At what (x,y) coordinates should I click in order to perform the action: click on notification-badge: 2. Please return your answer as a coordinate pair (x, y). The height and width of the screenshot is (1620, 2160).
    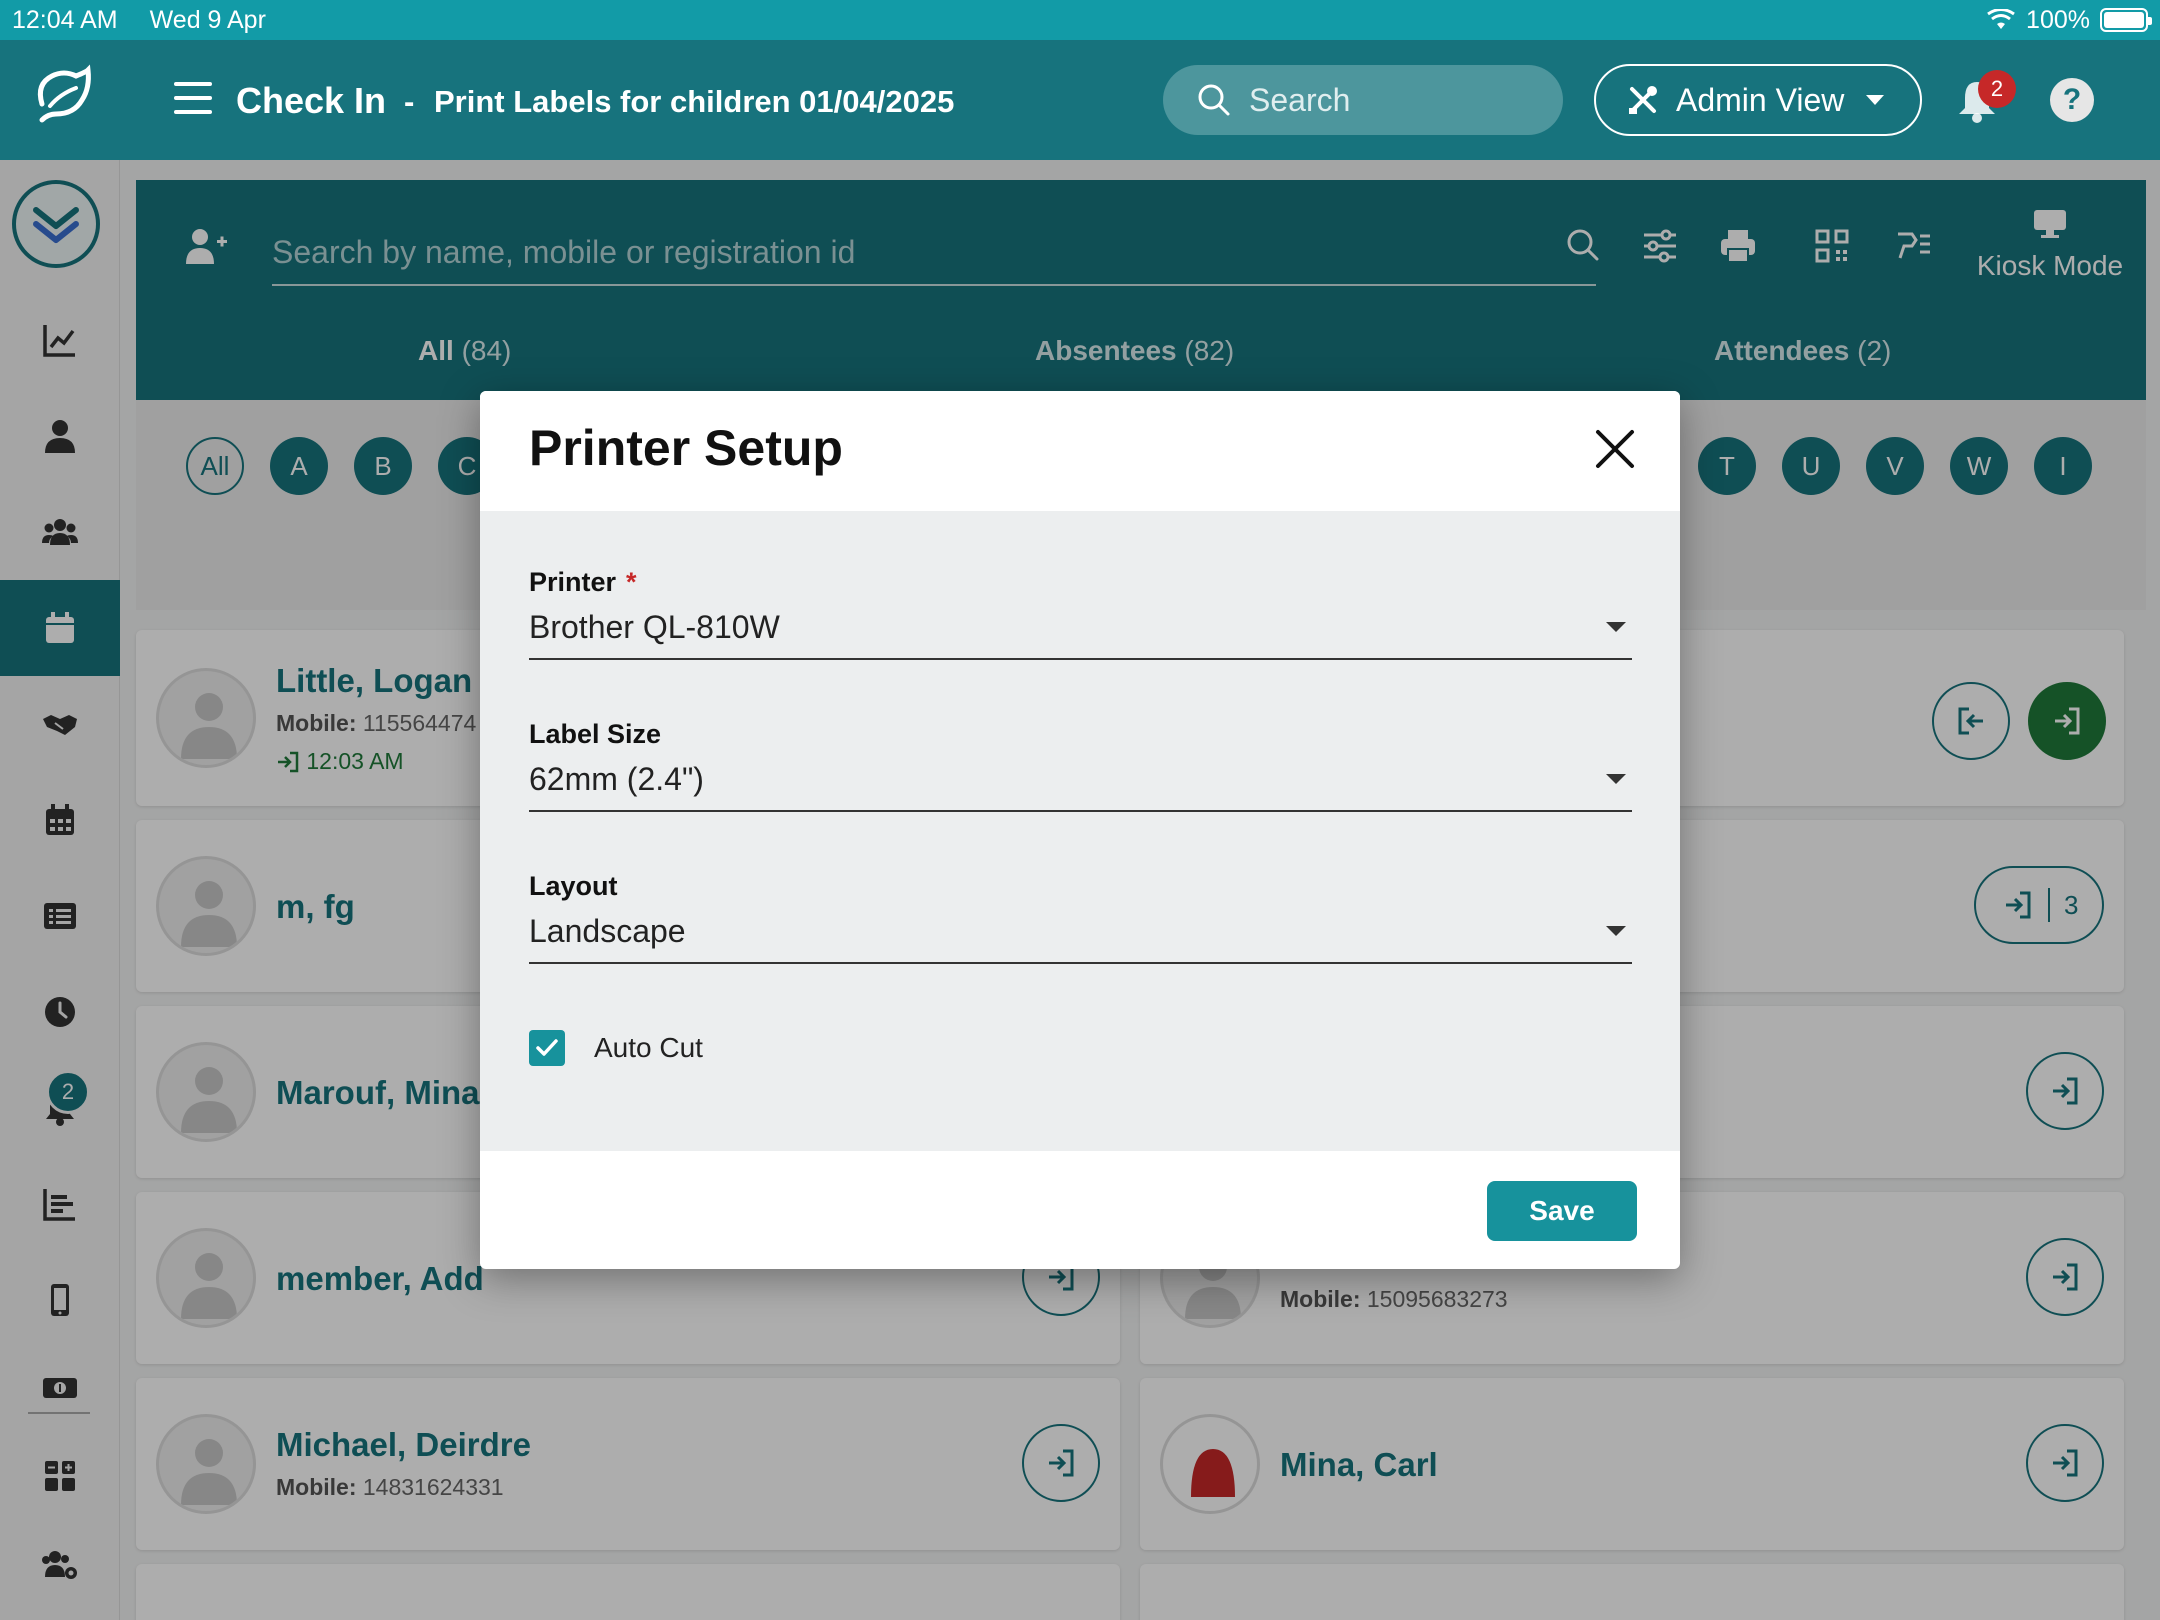
    Looking at the image, I should click on (1997, 89).